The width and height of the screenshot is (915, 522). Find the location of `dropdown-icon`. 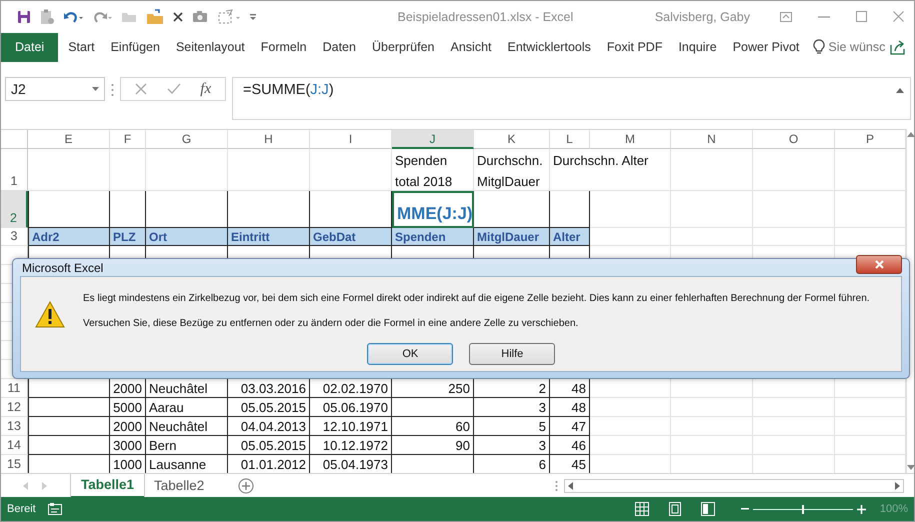

dropdown-icon is located at coordinates (95, 89).